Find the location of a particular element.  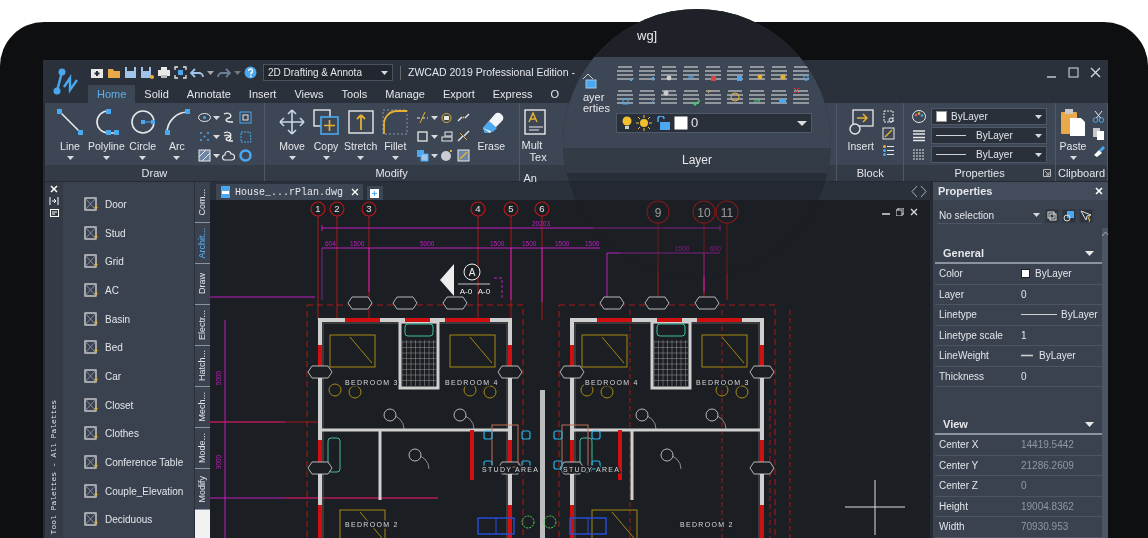

line-sample-icon is located at coordinates (1039, 315).